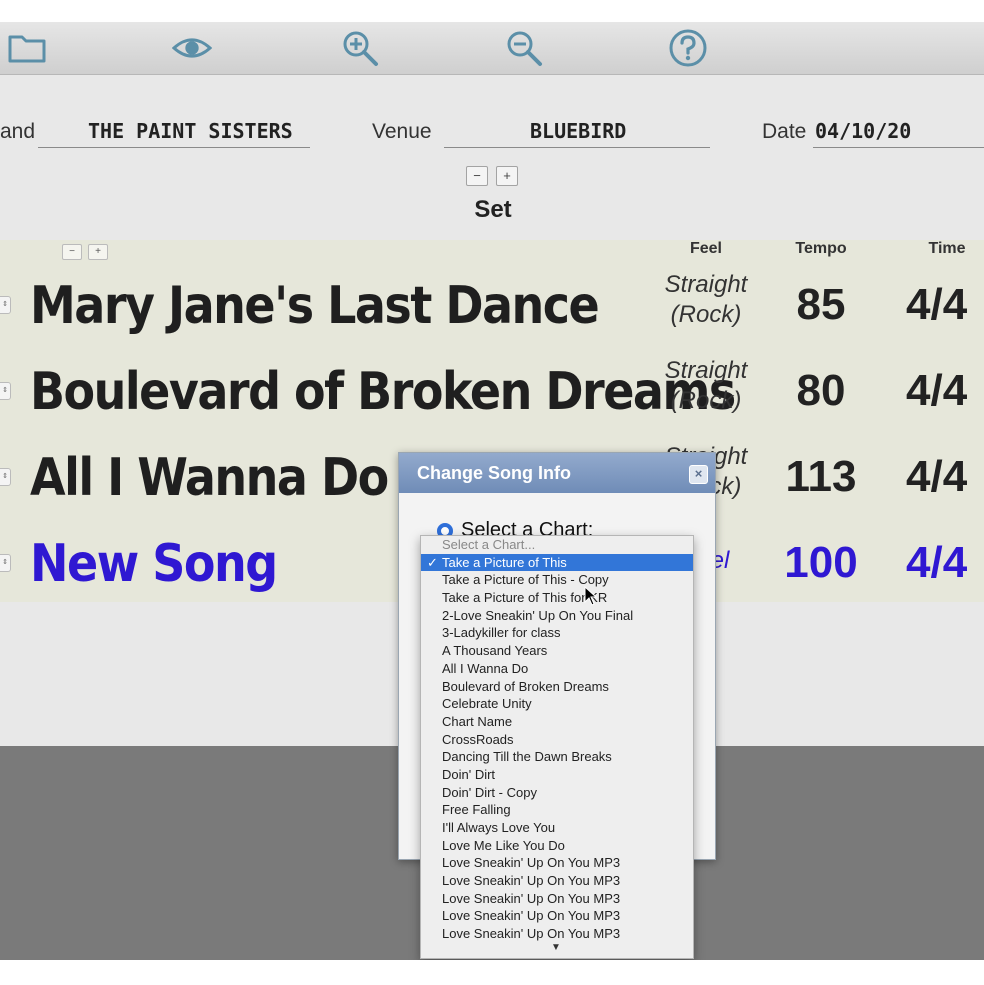 The image size is (984, 985). I want to click on band-label: and, so click(18, 131).